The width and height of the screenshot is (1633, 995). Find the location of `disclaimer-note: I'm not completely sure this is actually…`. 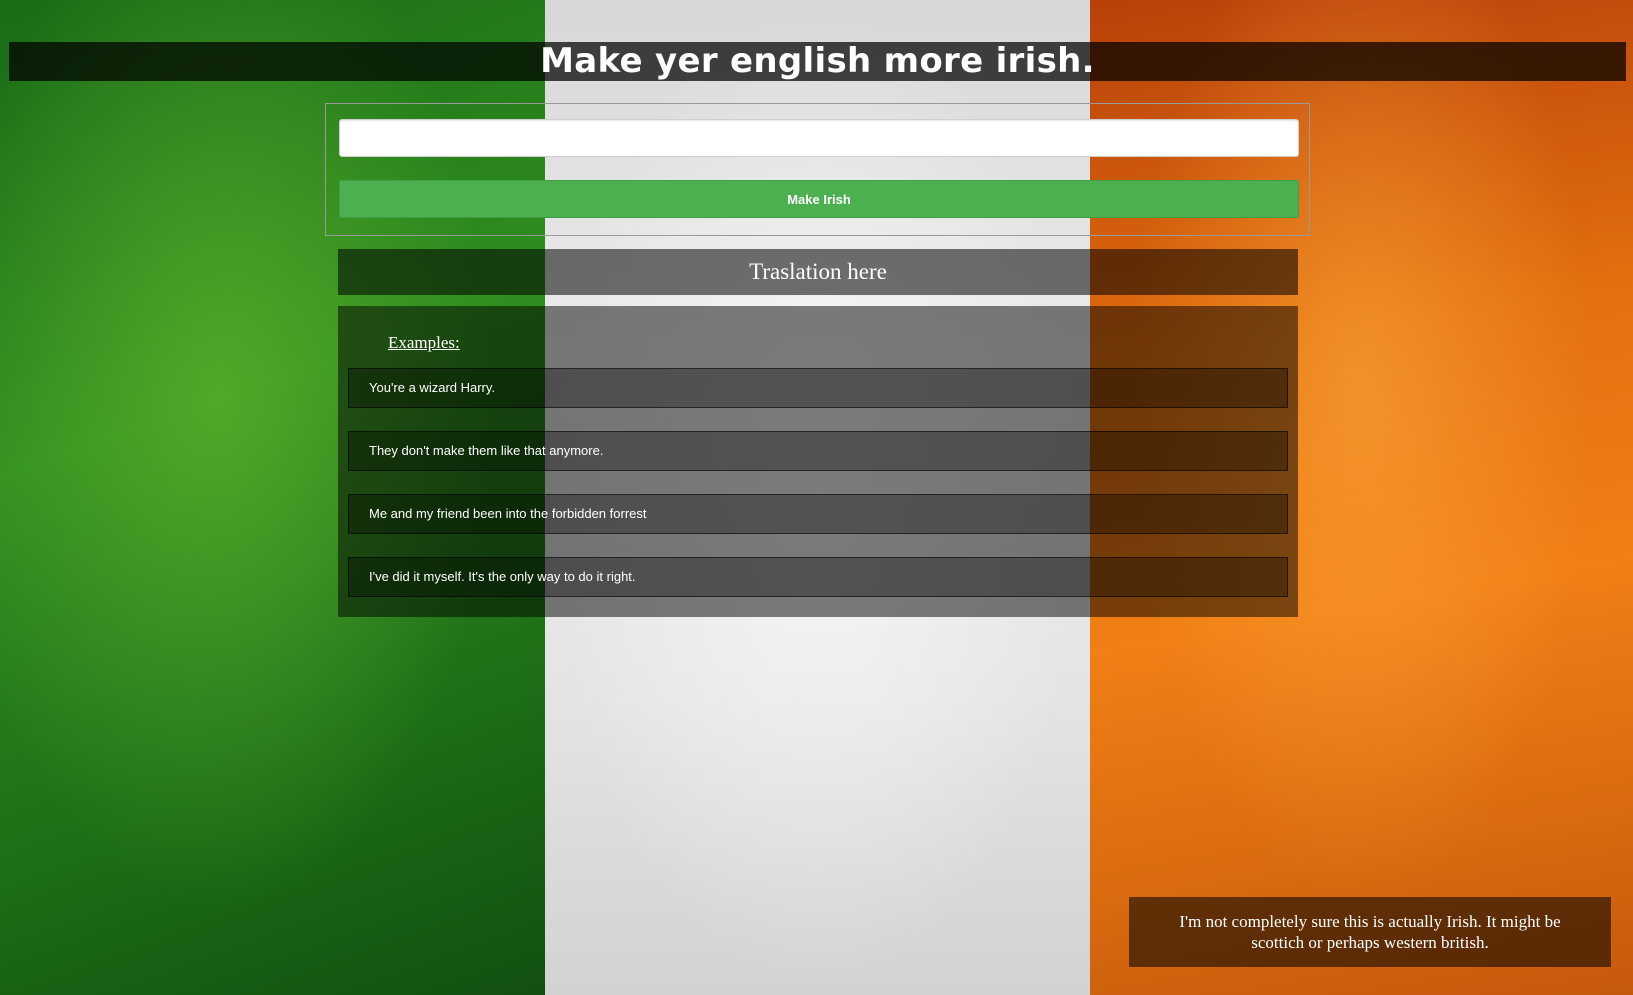

disclaimer-note: I'm not completely sure this is actually… is located at coordinates (1370, 932).